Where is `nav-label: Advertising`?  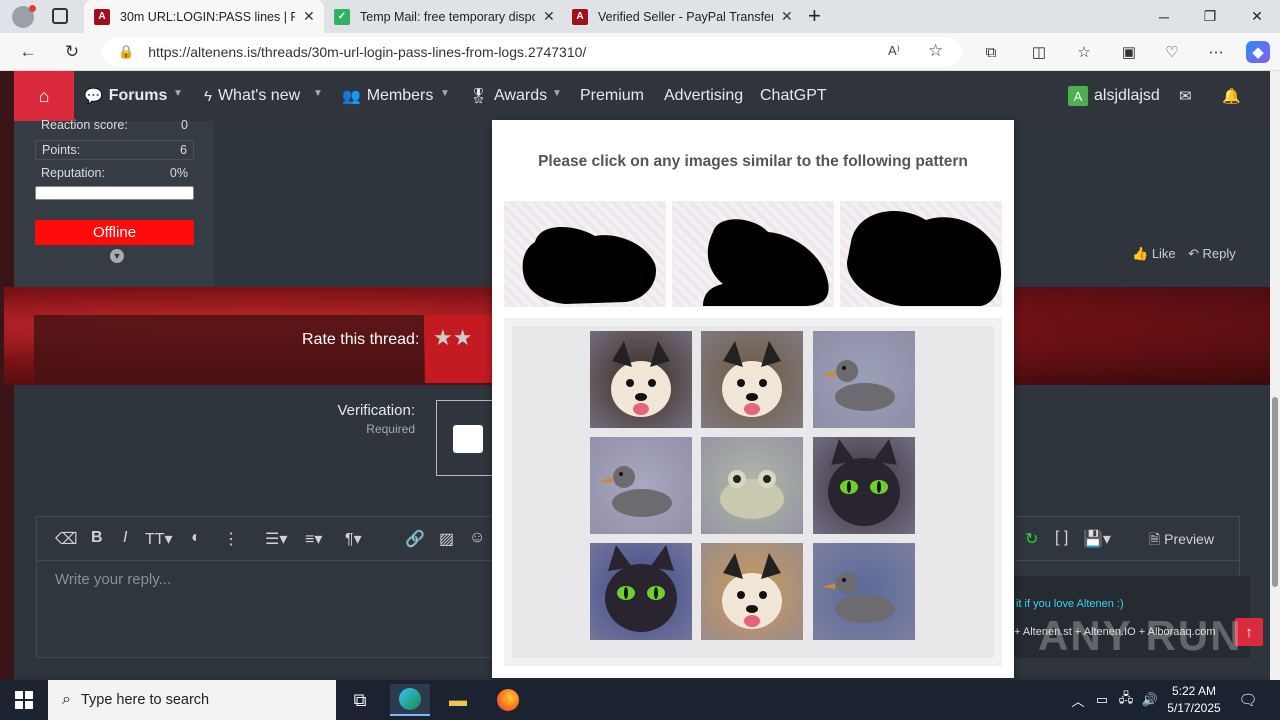
nav-label: Advertising is located at coordinates (704, 95).